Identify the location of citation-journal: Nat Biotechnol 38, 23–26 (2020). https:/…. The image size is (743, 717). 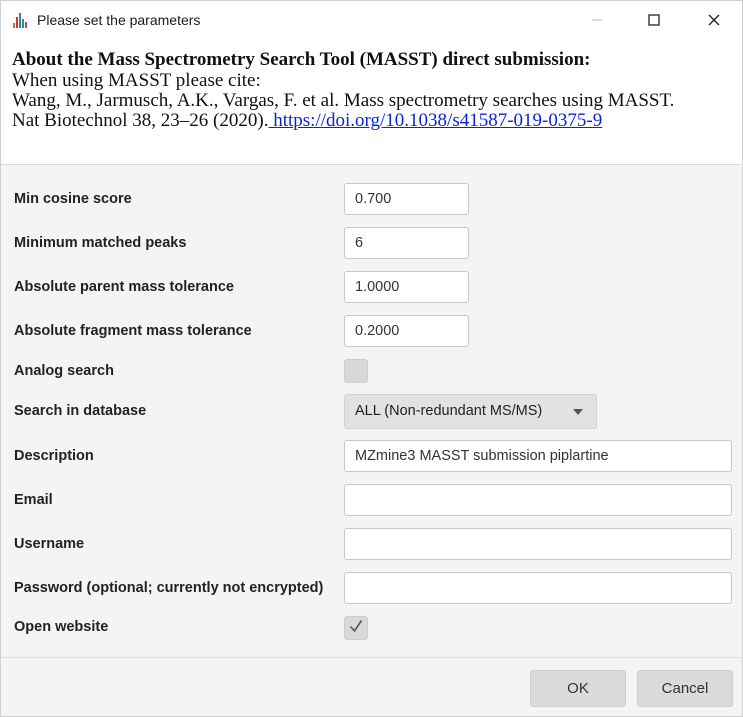
(371, 121).